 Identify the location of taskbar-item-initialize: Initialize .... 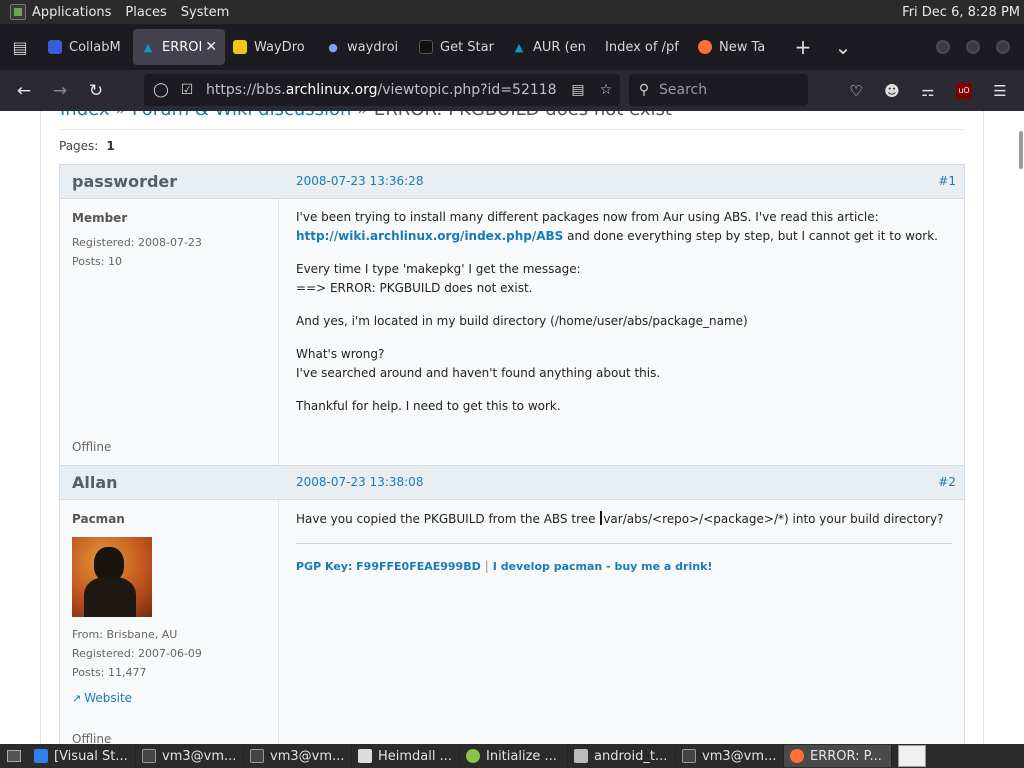
(514, 756).